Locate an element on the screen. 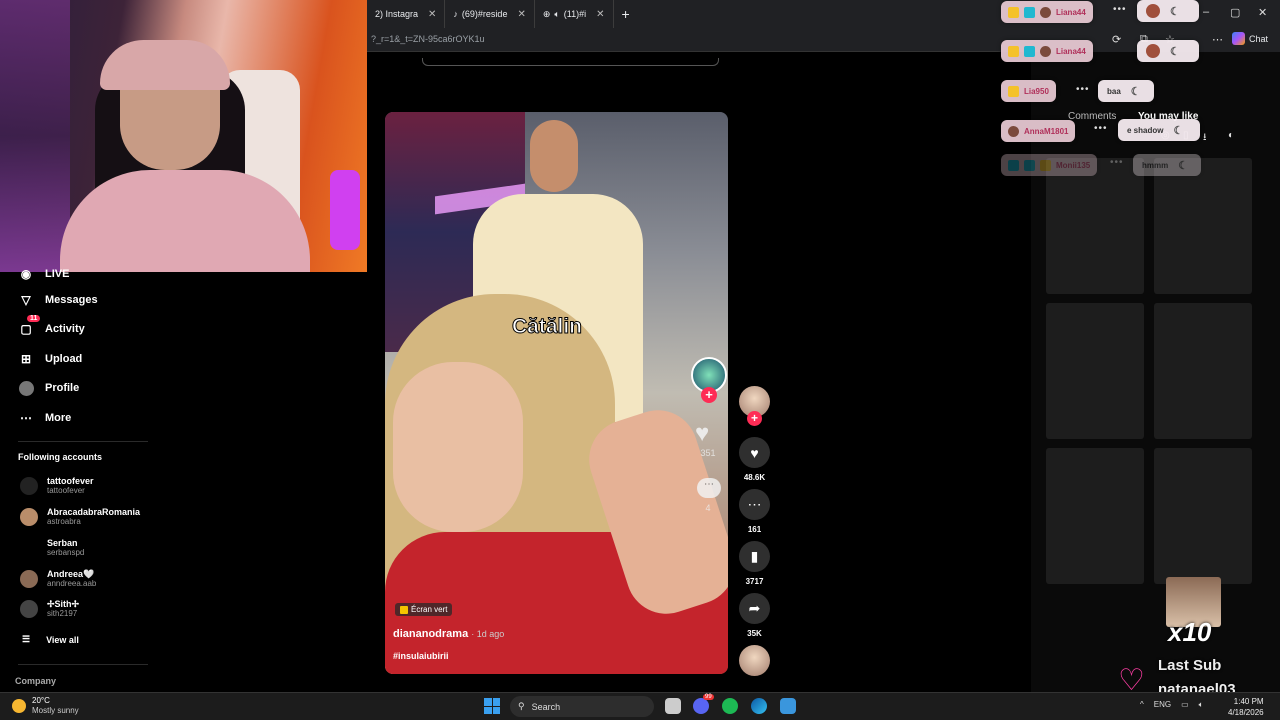 The image size is (1280, 720). save-button: ▮ is located at coordinates (754, 556).